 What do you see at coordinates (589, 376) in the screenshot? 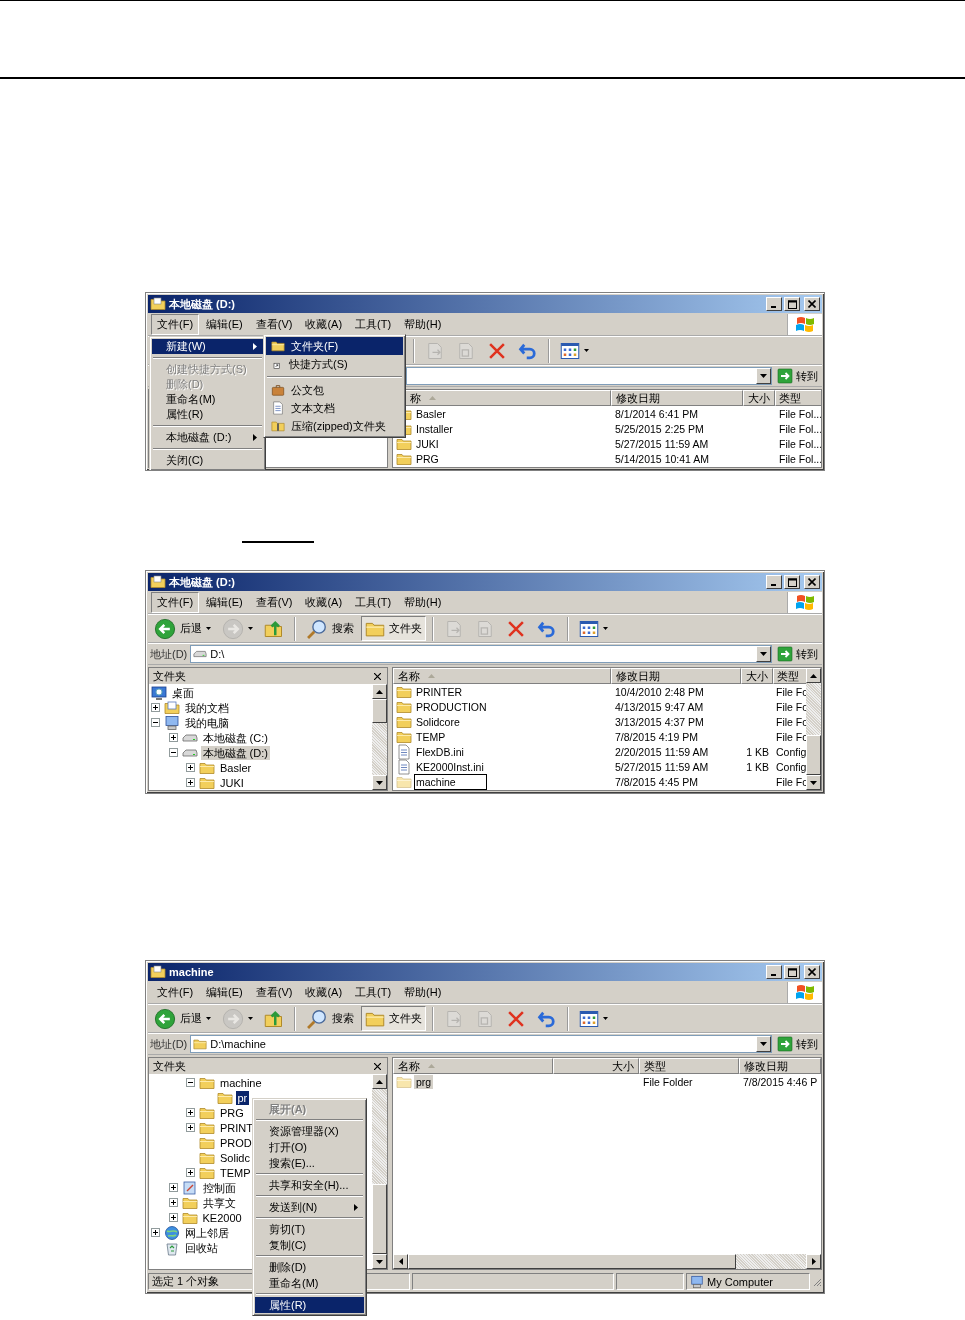
I see `address-field` at bounding box center [589, 376].